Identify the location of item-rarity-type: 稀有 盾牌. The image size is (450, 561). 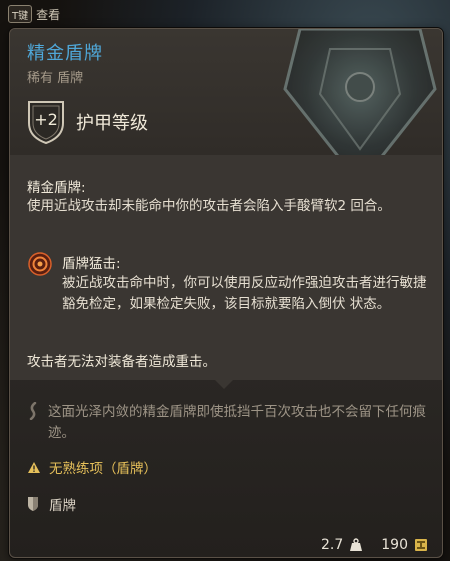
(55, 78).